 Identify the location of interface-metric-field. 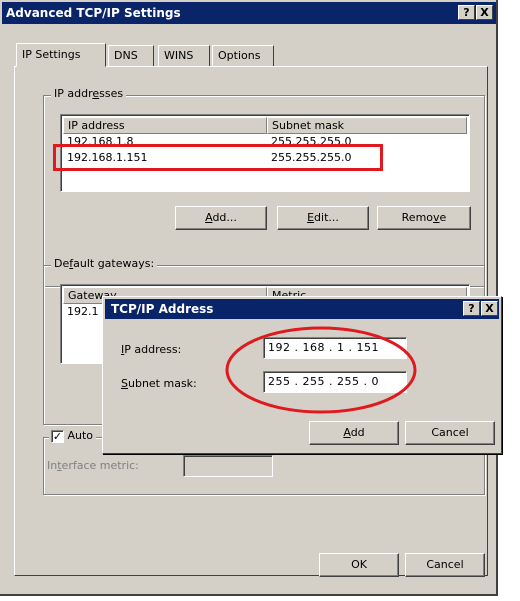
(228, 466).